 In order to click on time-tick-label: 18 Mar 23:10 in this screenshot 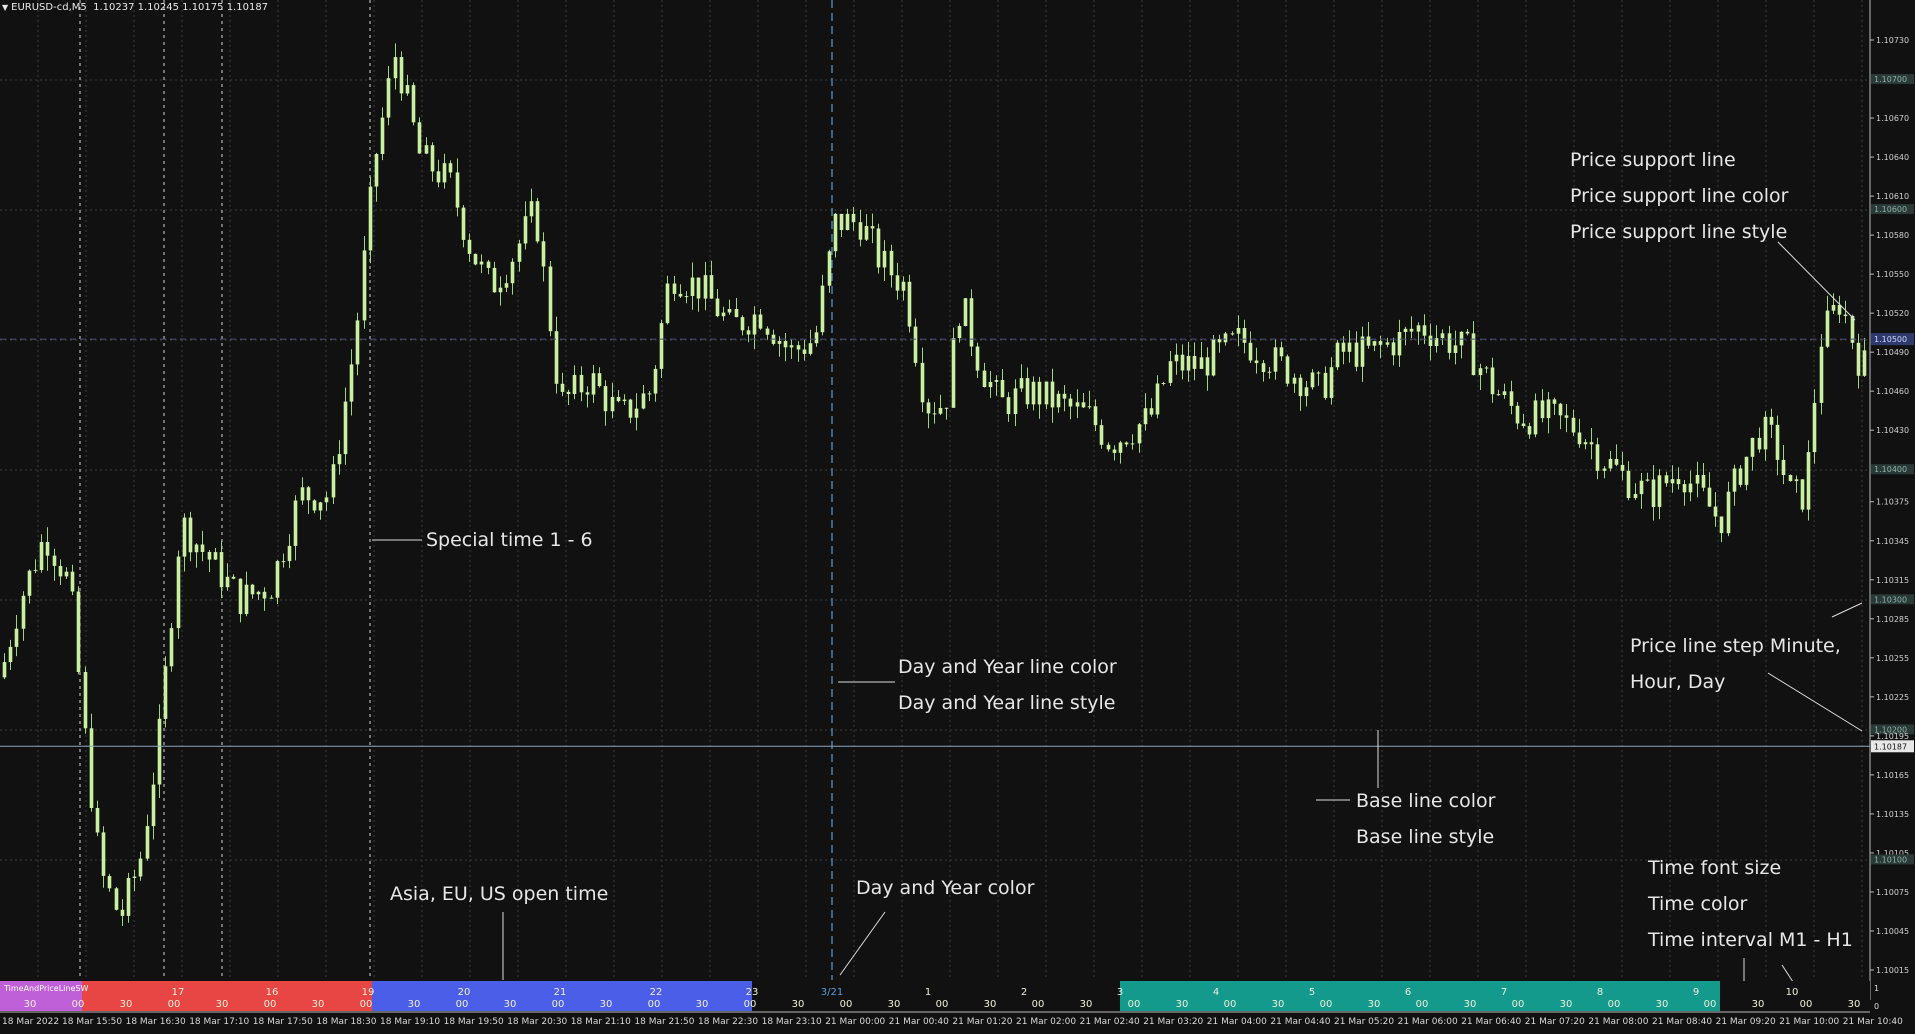, I will do `click(792, 1022)`.